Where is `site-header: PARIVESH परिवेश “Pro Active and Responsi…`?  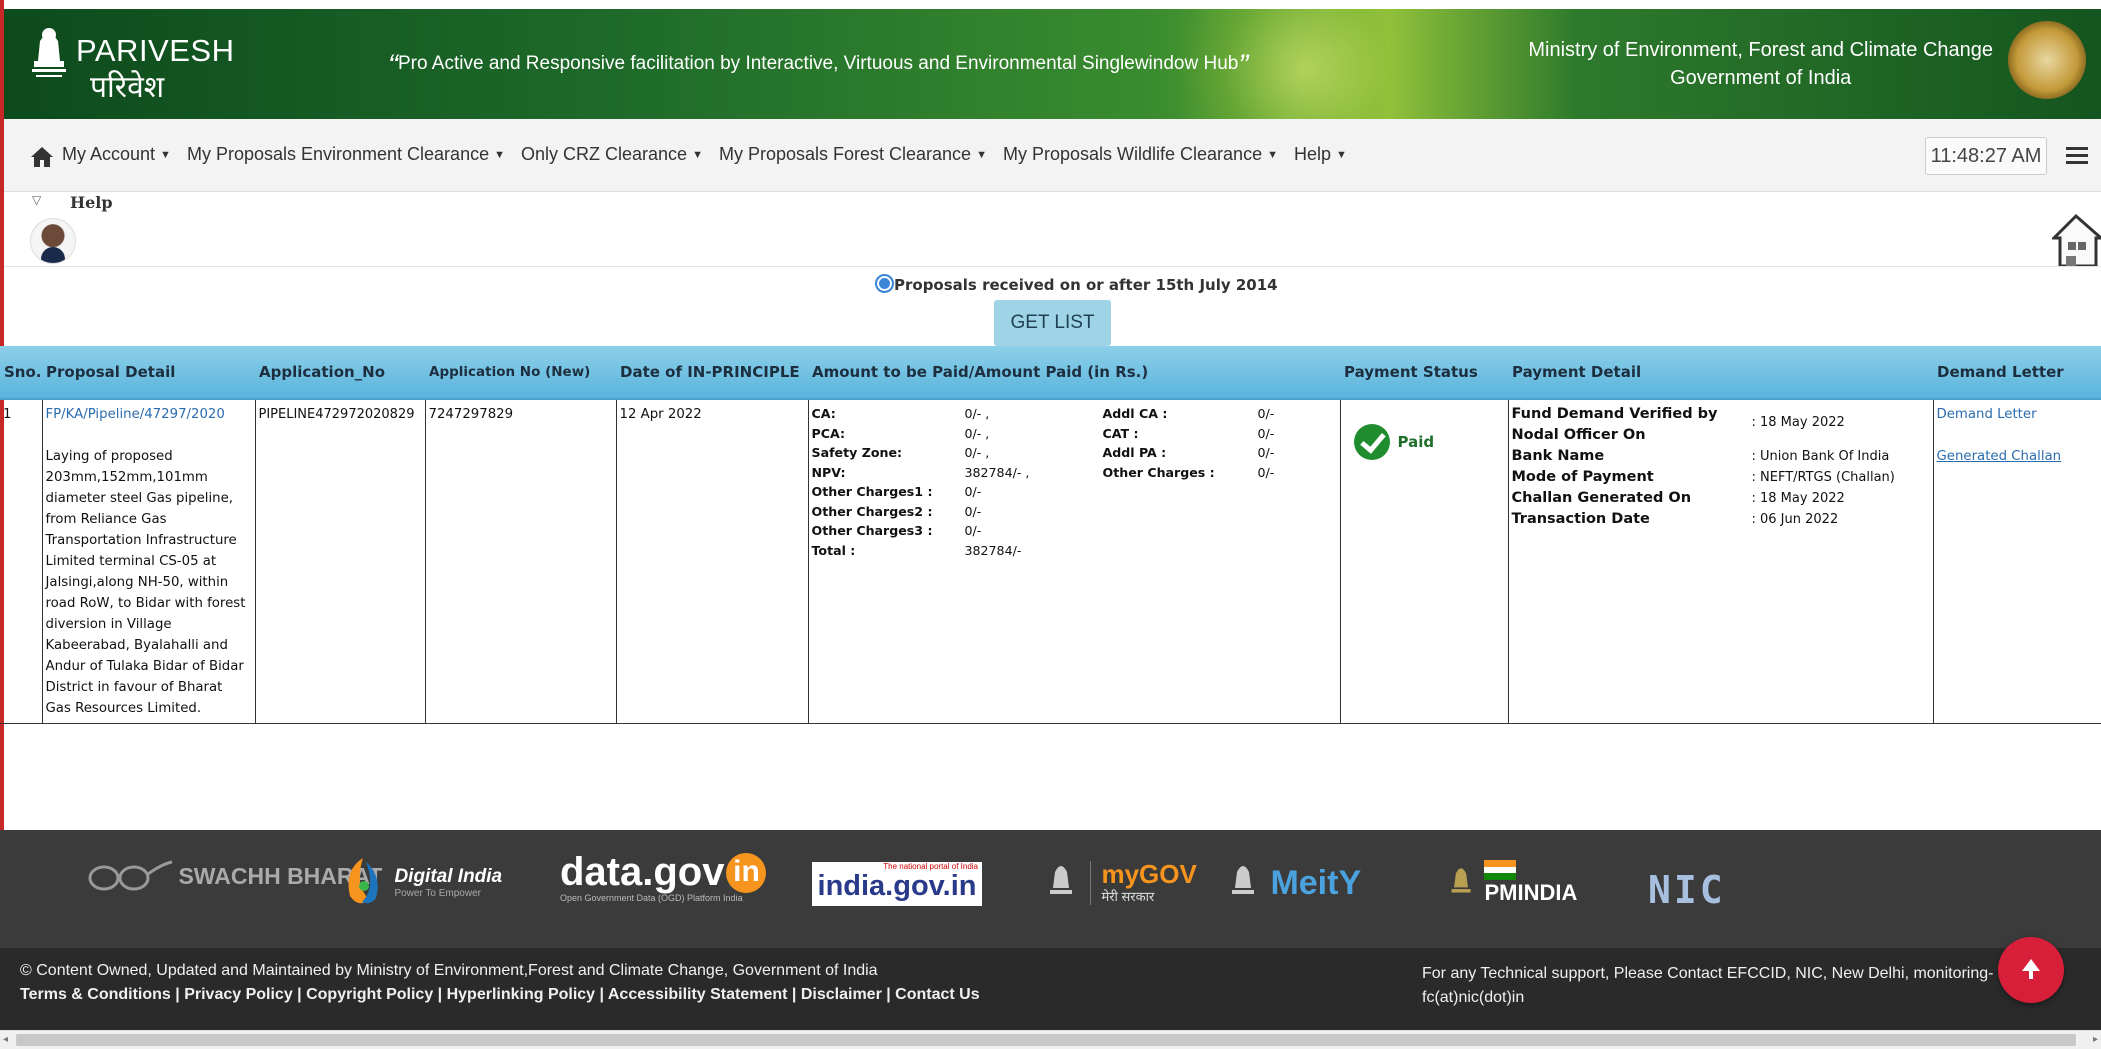
site-header: PARIVESH परिवेश “Pro Active and Responsi… is located at coordinates (1052, 64).